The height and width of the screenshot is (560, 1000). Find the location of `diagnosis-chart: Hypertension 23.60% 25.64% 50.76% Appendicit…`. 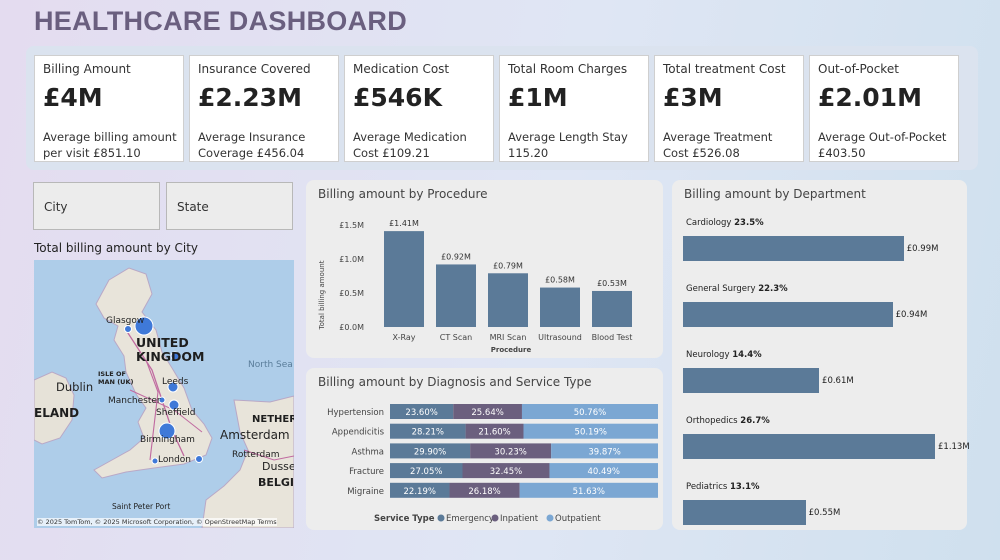

diagnosis-chart: Hypertension 23.60% 25.64% 50.76% Appendicit… is located at coordinates (492, 464).